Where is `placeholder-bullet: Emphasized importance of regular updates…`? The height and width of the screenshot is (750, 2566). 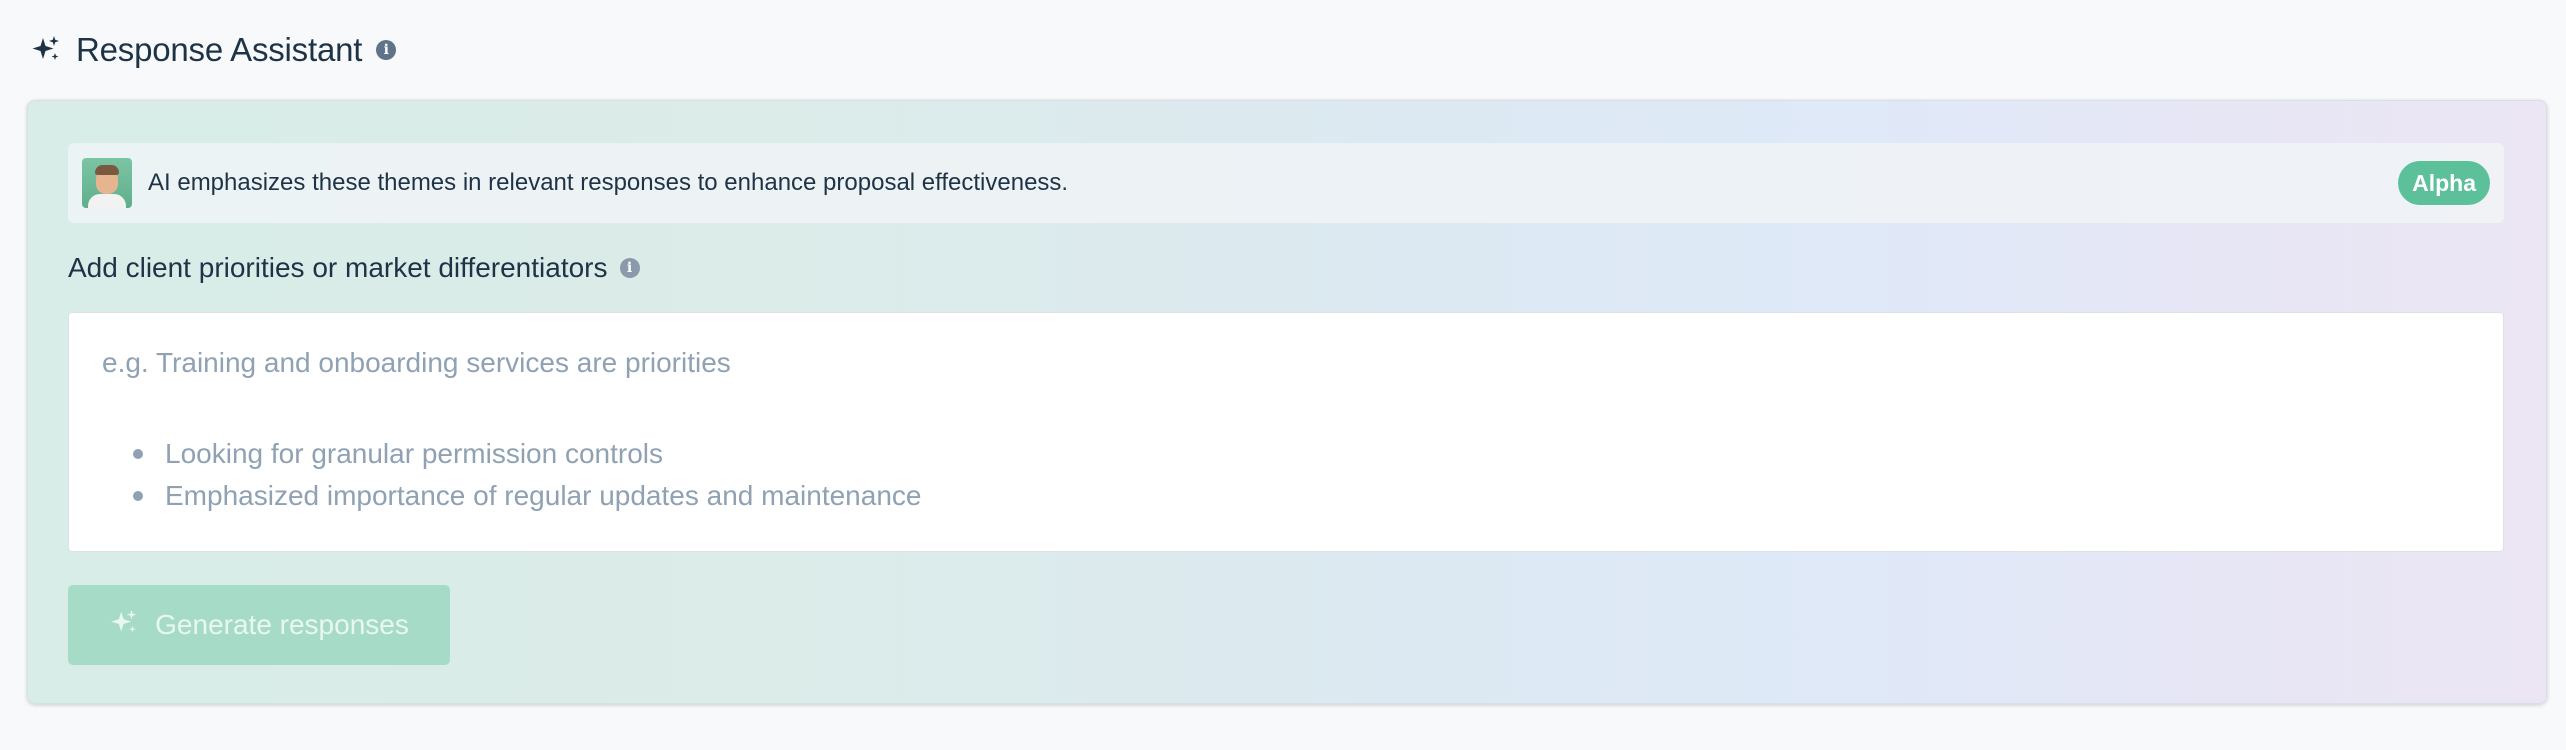
placeholder-bullet: Emphasized importance of regular updates… is located at coordinates (527, 496).